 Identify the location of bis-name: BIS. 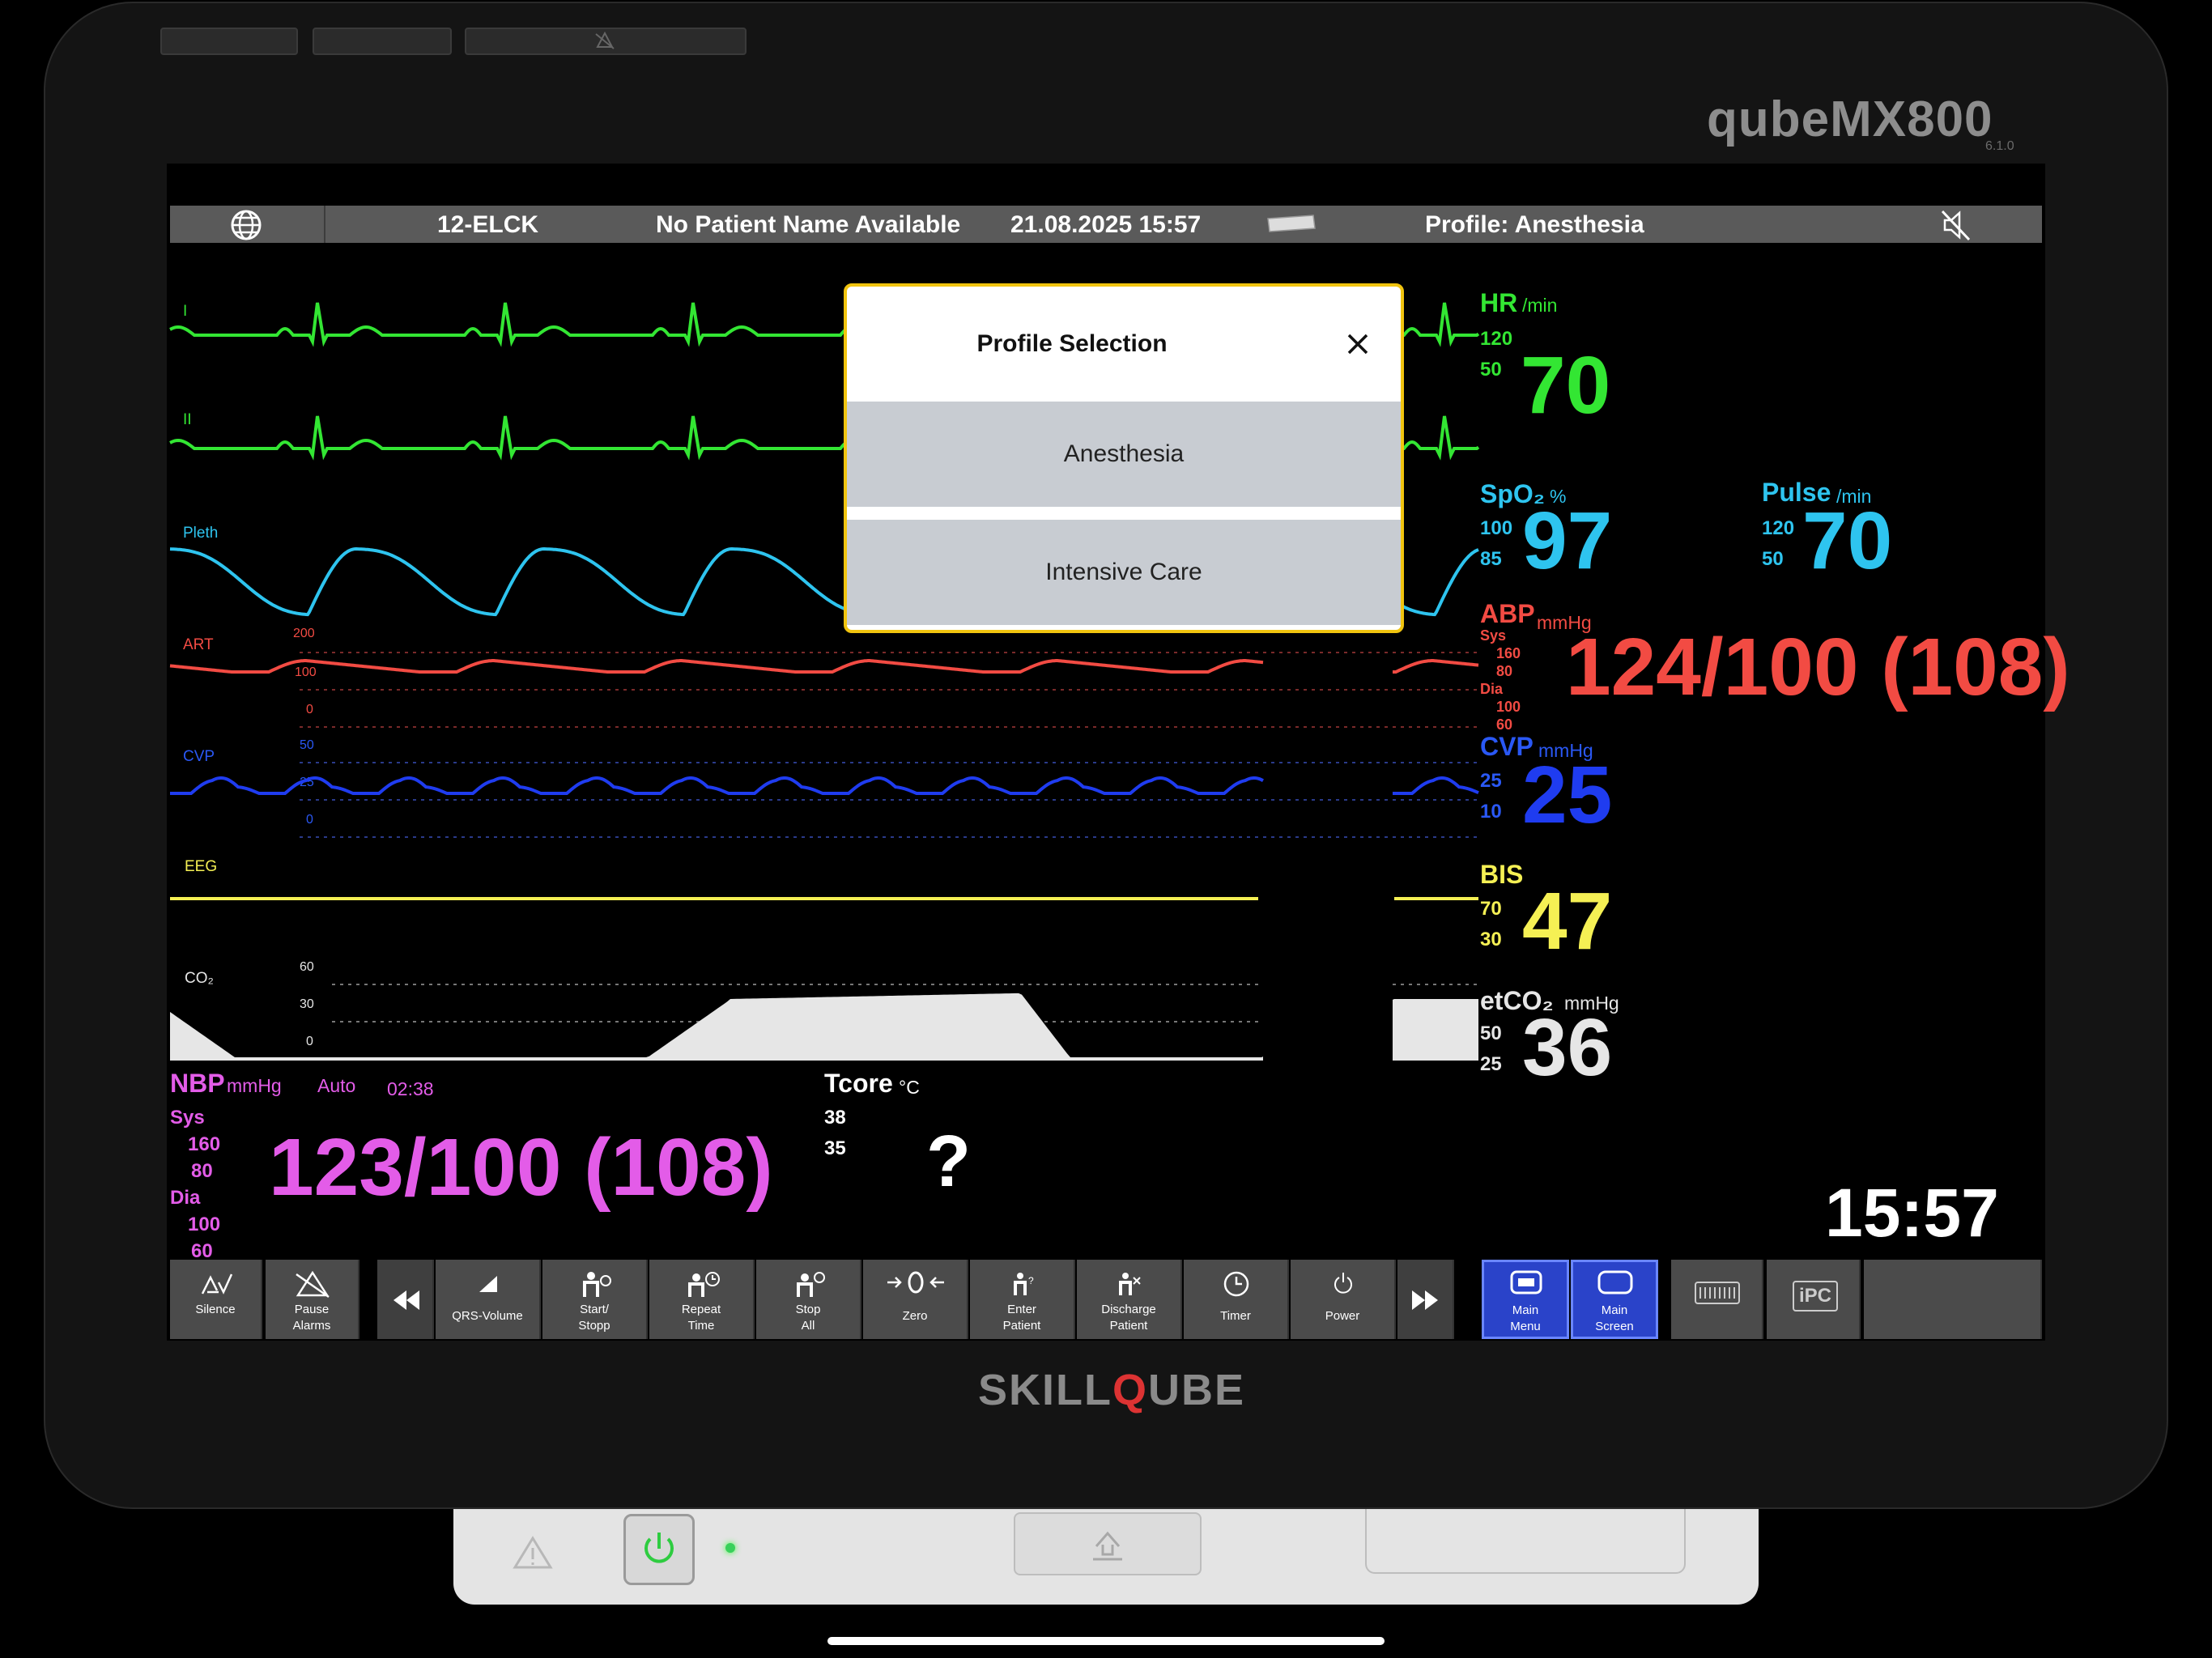
(1502, 875).